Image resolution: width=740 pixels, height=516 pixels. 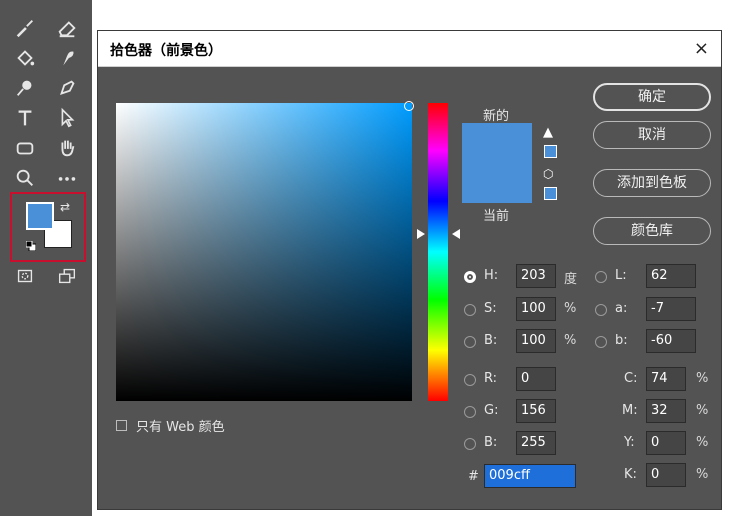 I want to click on web-only-label: 只有 Web 颜色, so click(x=180, y=427).